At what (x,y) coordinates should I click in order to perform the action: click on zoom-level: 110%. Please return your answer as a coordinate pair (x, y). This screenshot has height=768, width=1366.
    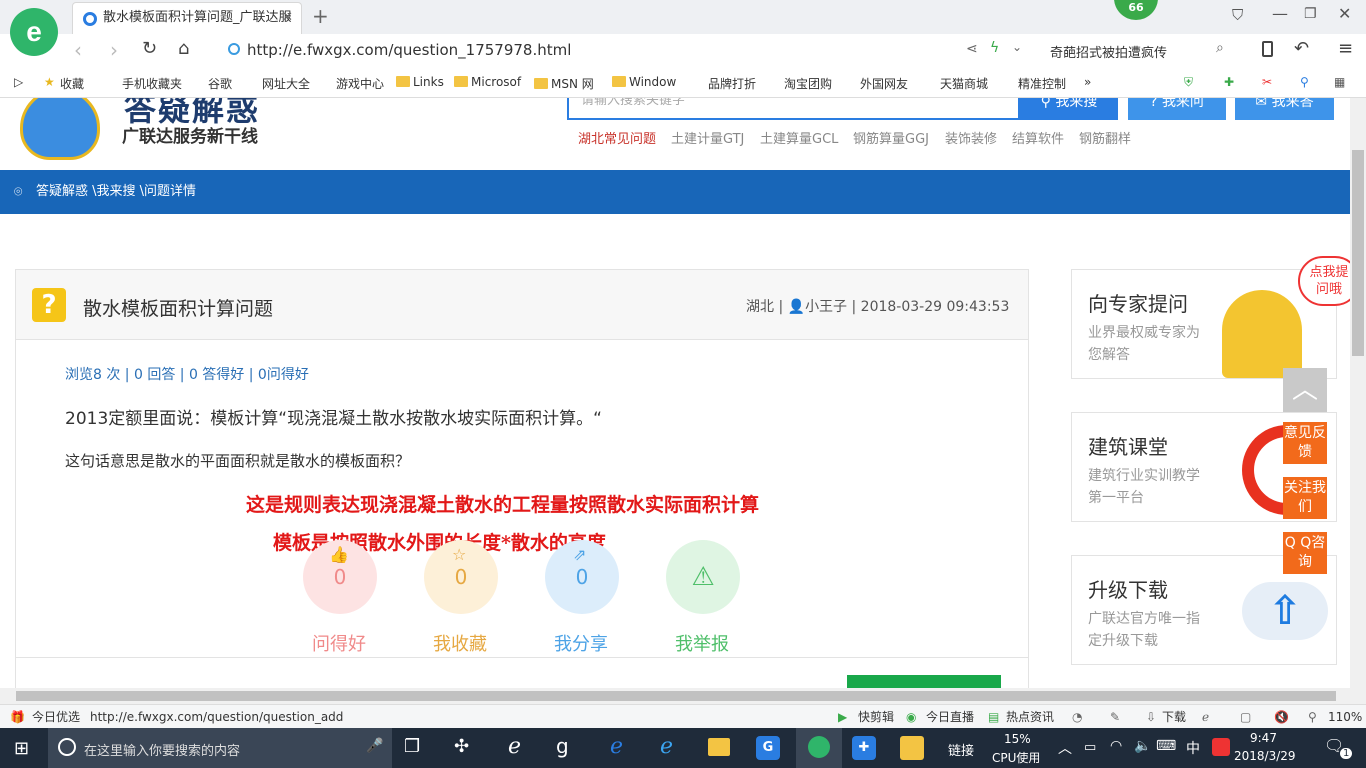
    Looking at the image, I should click on (1345, 717).